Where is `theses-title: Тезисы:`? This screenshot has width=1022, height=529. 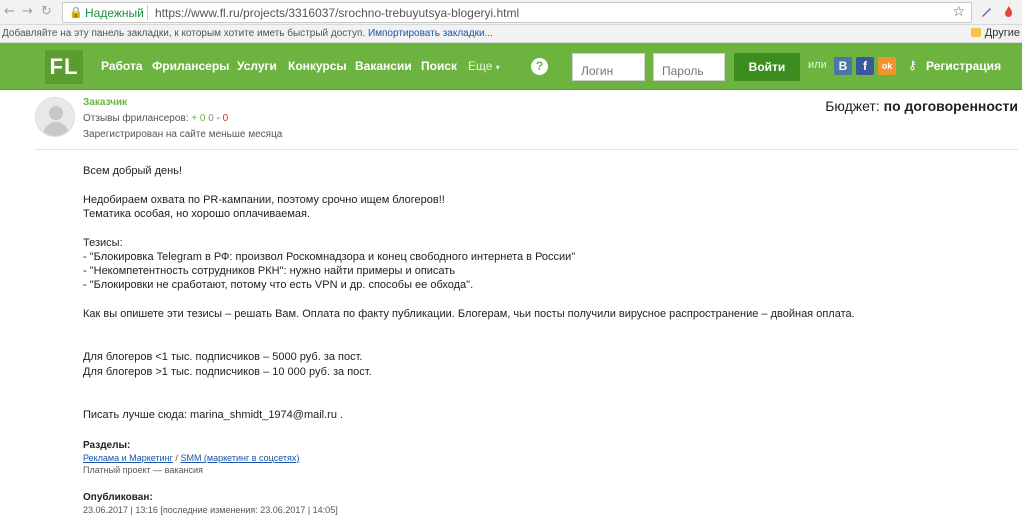
theses-title: Тезисы: is located at coordinates (103, 243).